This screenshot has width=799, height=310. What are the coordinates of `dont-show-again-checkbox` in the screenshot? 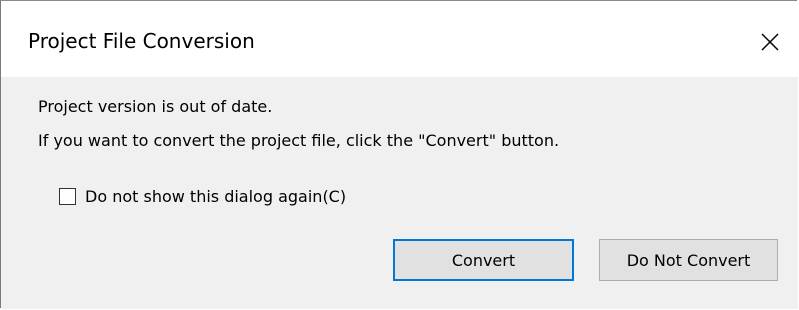 It's located at (67, 196).